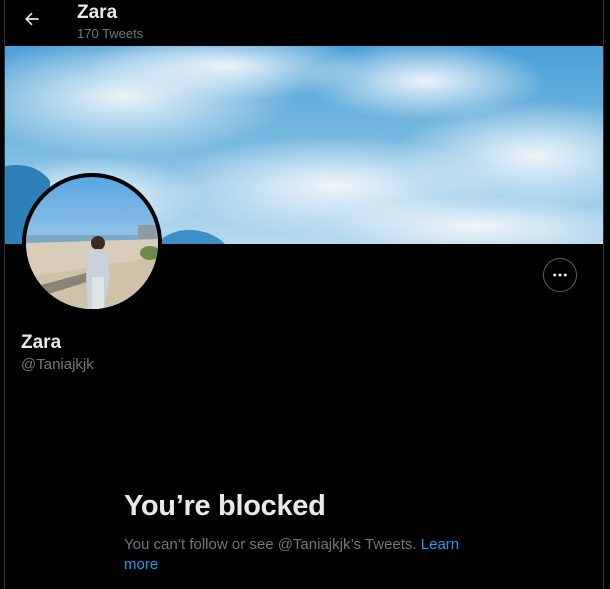  I want to click on tweet-count: 170 Tweets, so click(110, 33).